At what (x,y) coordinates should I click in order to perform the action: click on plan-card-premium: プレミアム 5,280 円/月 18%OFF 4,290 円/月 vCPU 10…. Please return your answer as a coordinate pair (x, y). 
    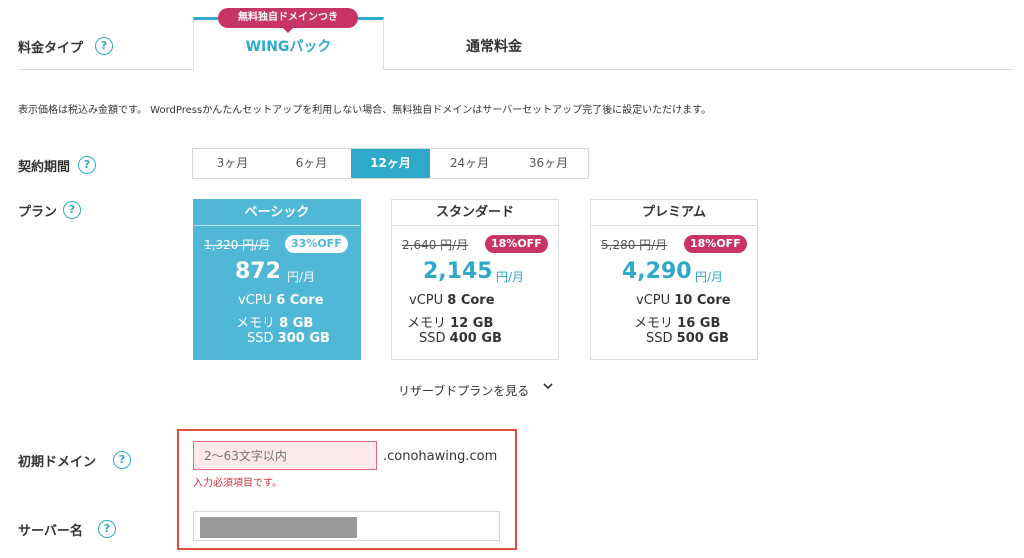
    Looking at the image, I should click on (674, 279).